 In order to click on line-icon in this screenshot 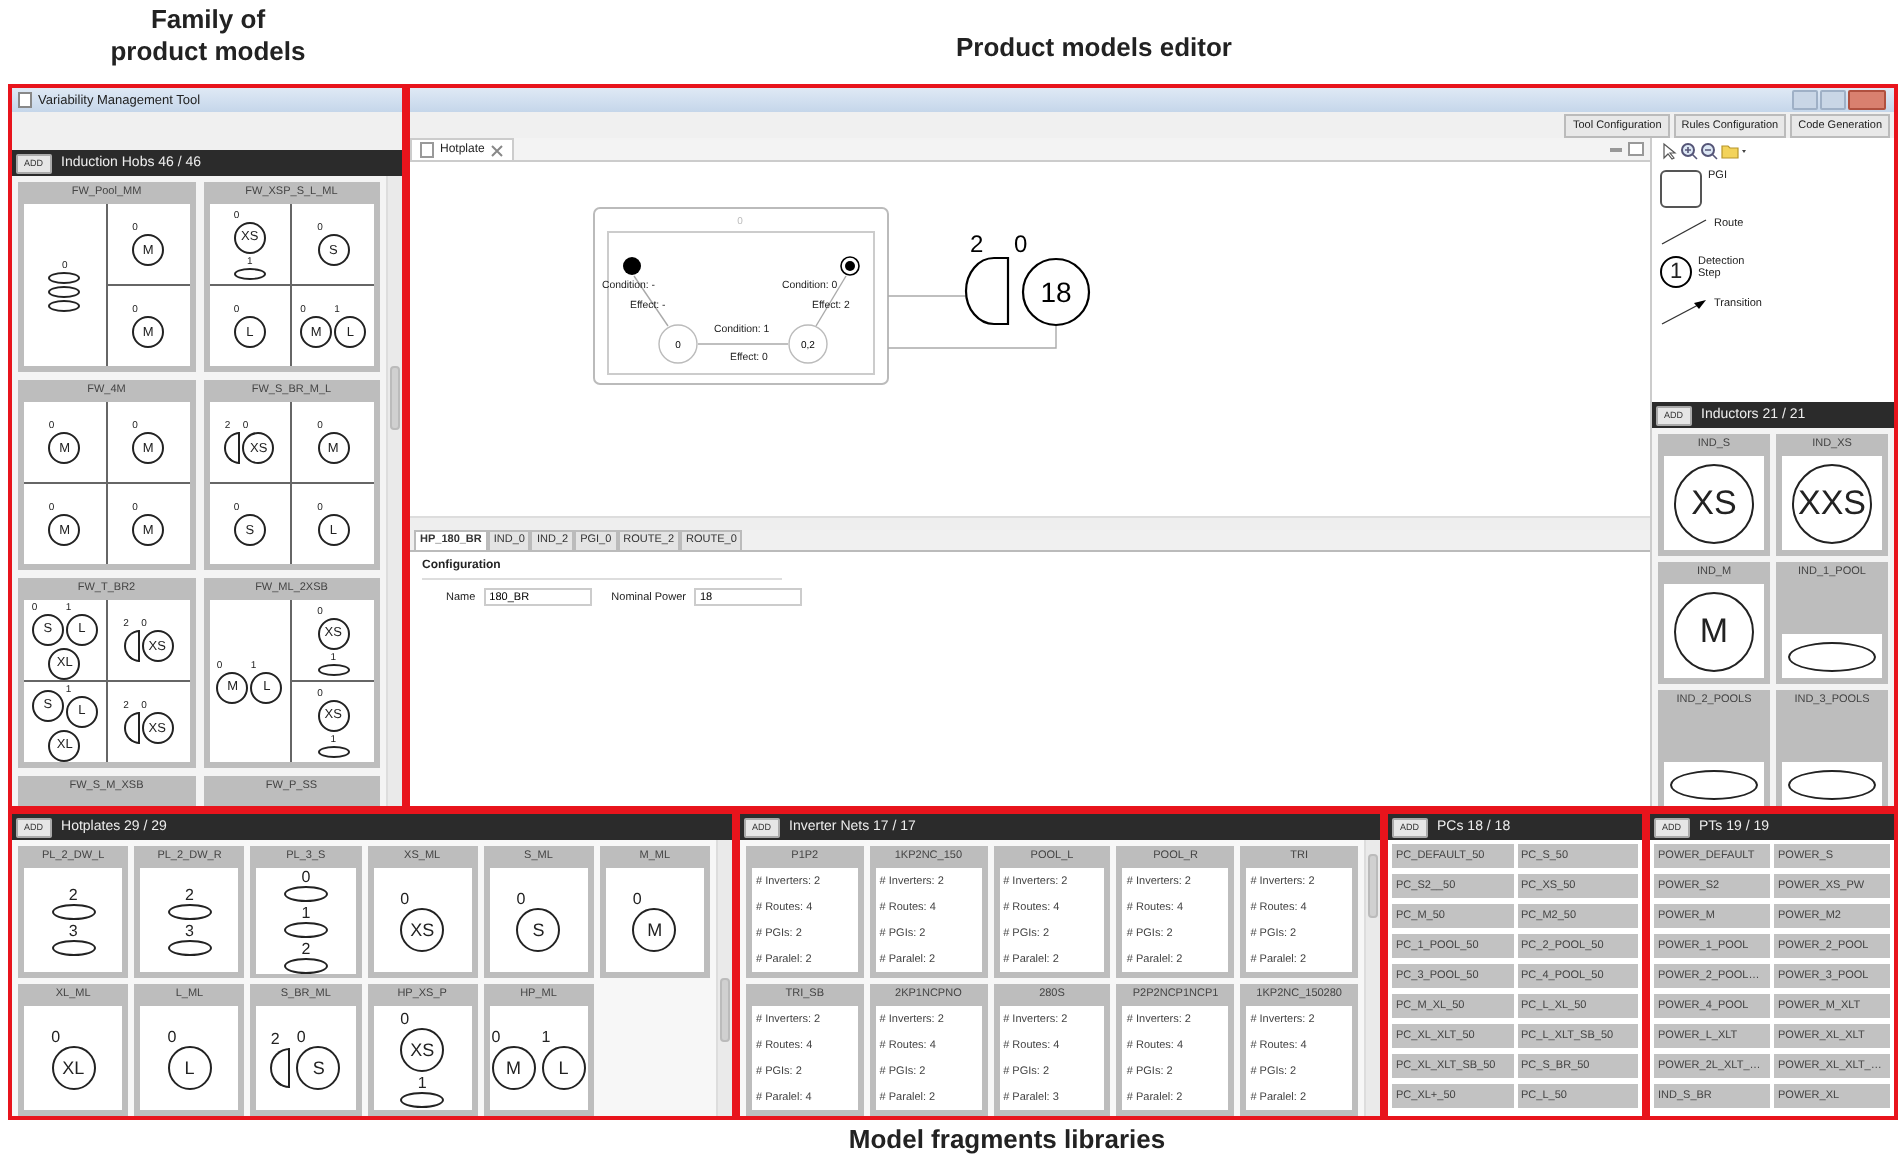, I will do `click(1684, 232)`.